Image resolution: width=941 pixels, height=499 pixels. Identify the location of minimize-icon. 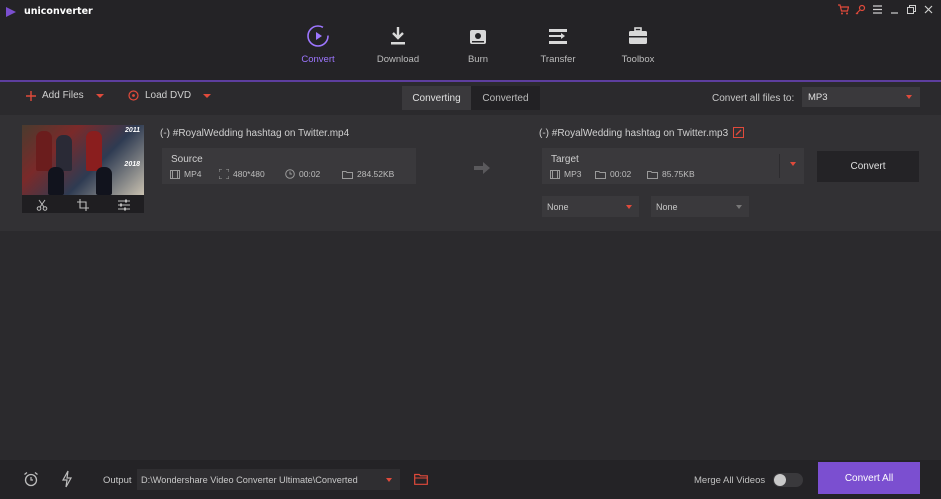
(894, 9).